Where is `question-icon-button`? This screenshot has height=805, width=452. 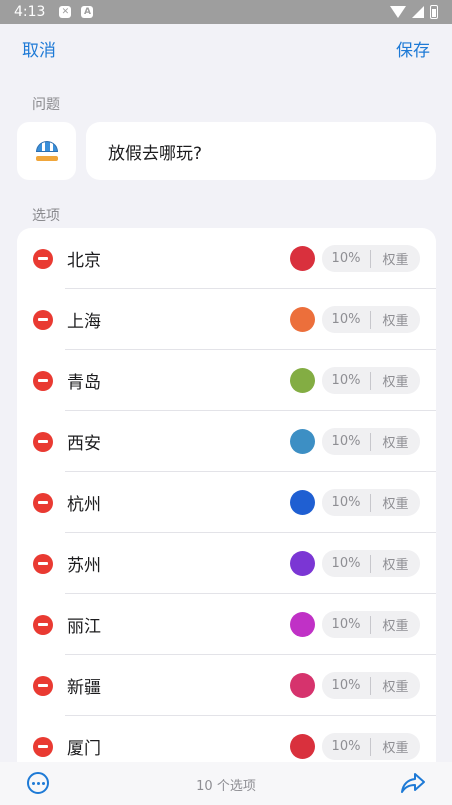
question-icon-button is located at coordinates (46, 151).